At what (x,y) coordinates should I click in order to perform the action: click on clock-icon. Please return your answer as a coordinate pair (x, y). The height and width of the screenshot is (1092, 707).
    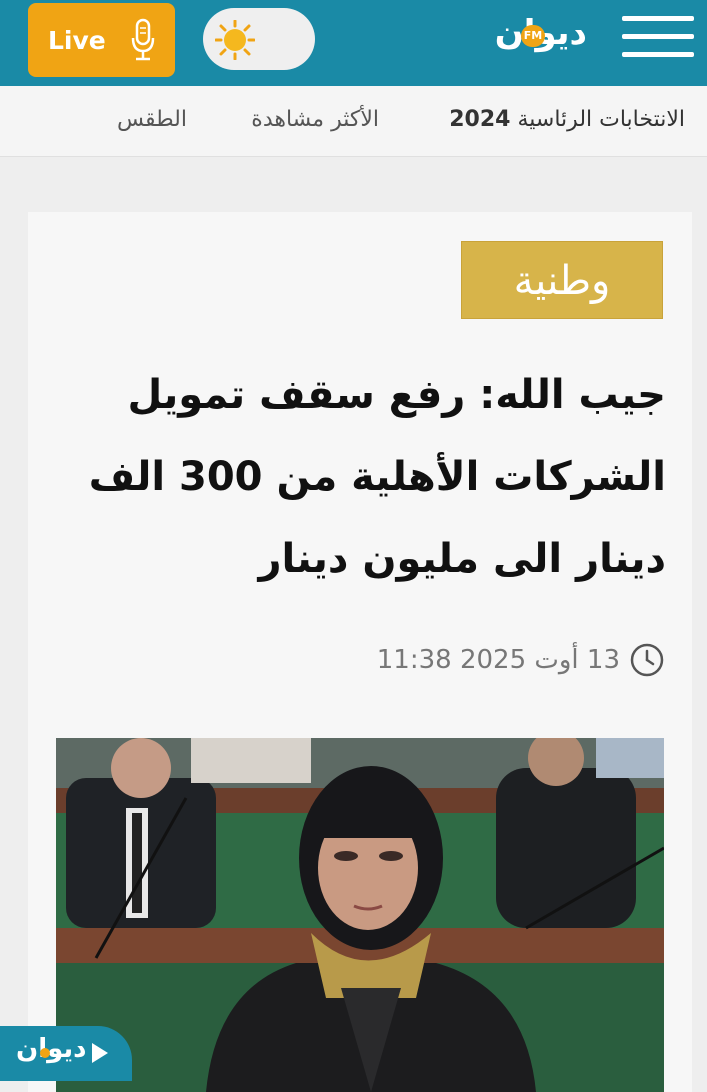
    Looking at the image, I should click on (647, 660).